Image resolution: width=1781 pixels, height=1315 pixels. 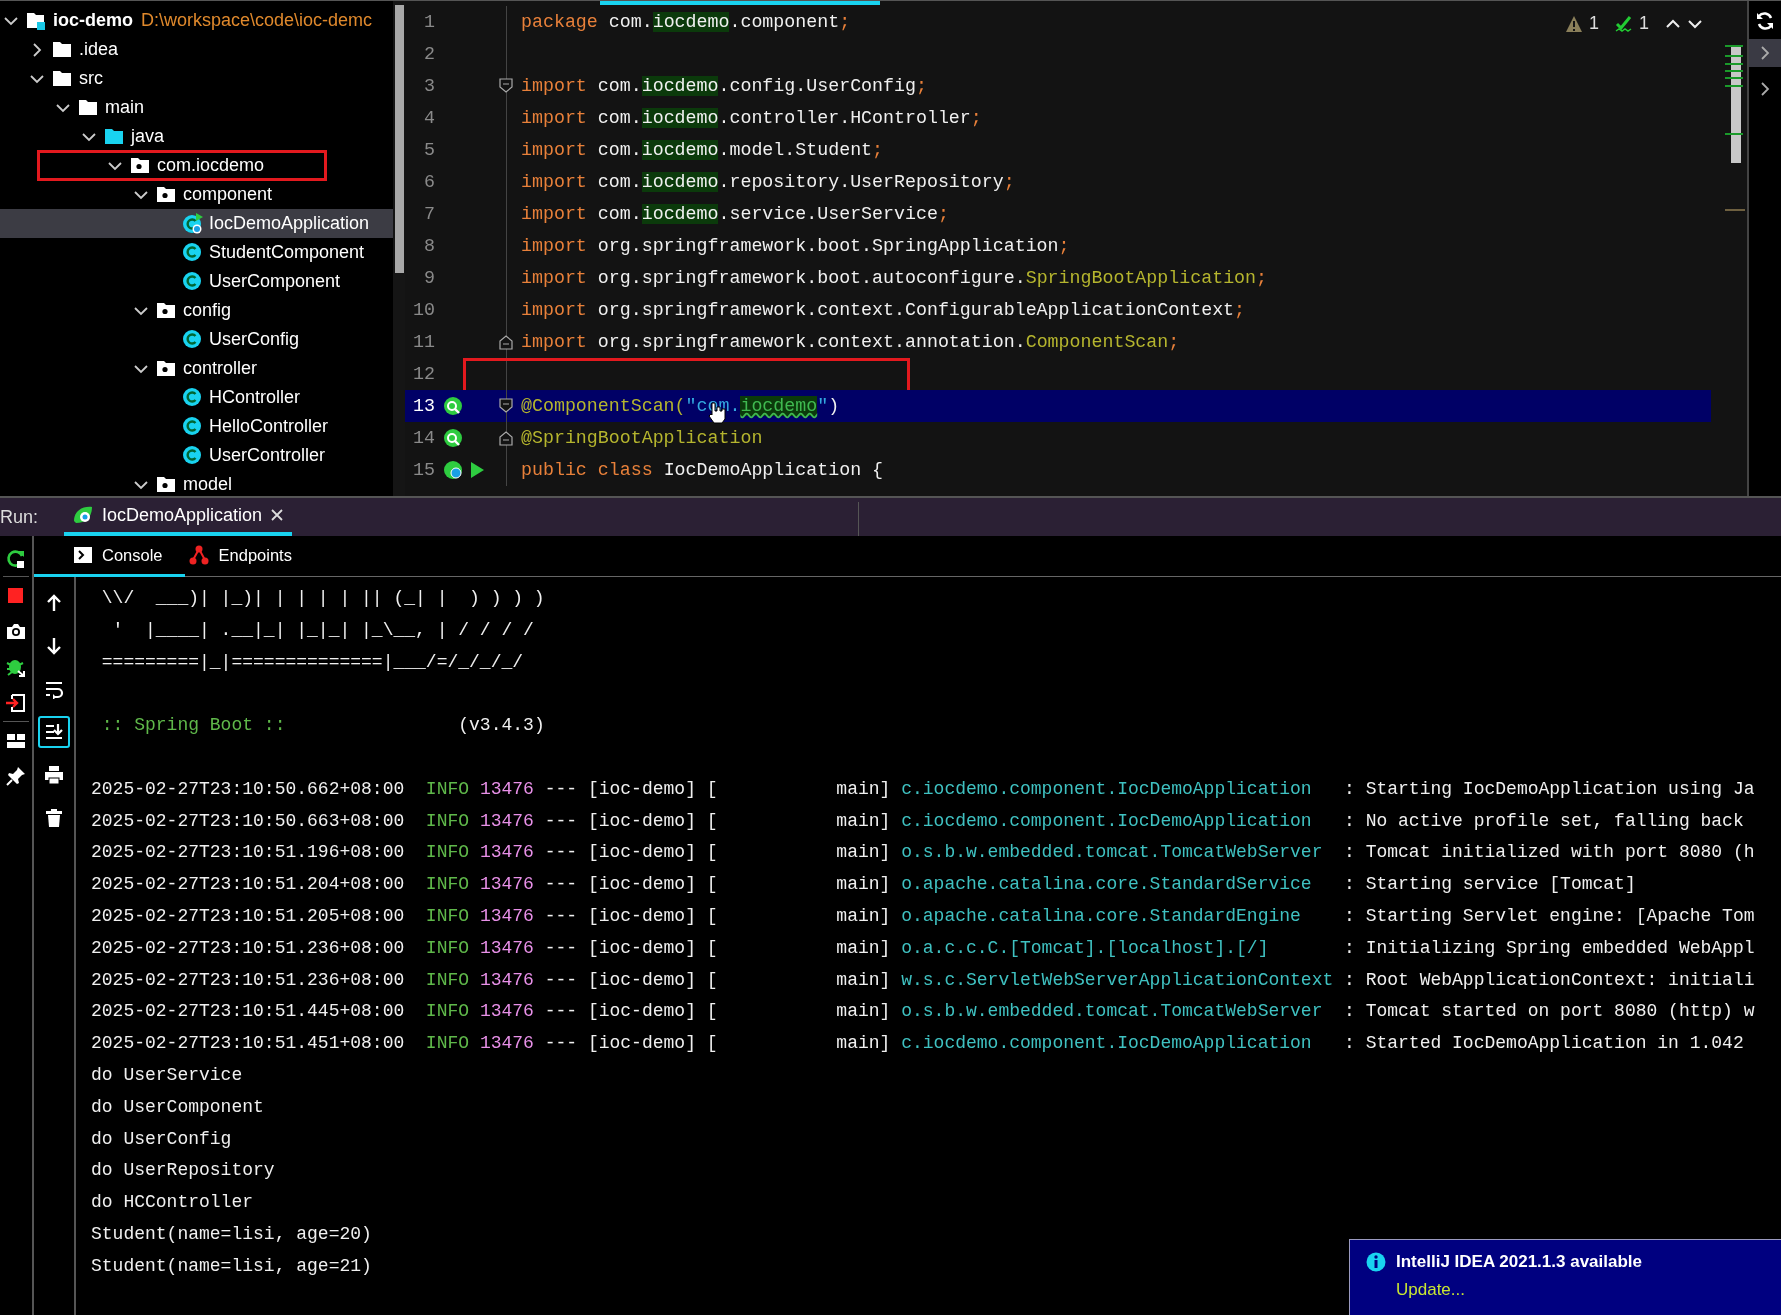 What do you see at coordinates (231, 1266) in the screenshot?
I see `console-line: Student(name=lisi, age=21)` at bounding box center [231, 1266].